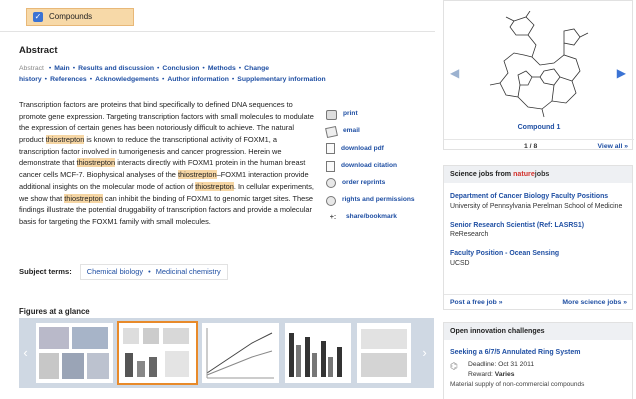 The height and width of the screenshot is (399, 636). Describe the element at coordinates (424, 353) in the screenshot. I see `carousel-next-icon: ›` at that location.